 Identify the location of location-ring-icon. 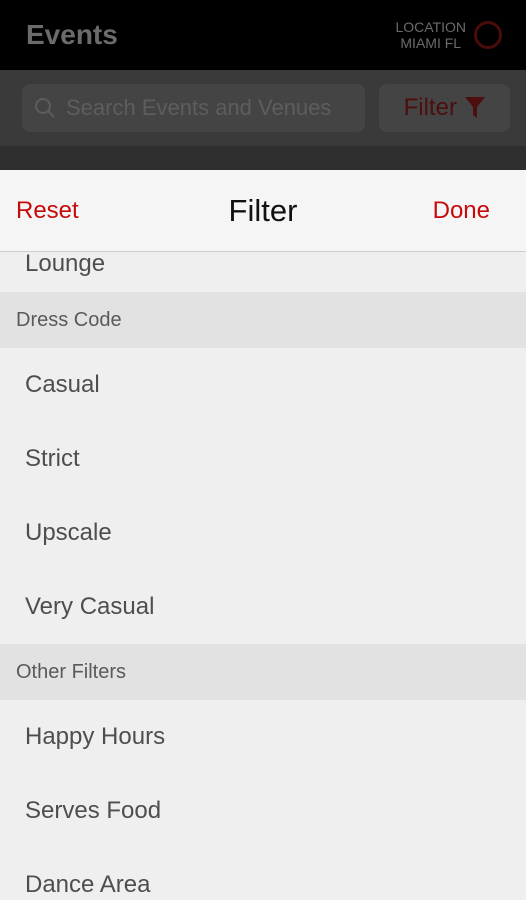
(488, 35).